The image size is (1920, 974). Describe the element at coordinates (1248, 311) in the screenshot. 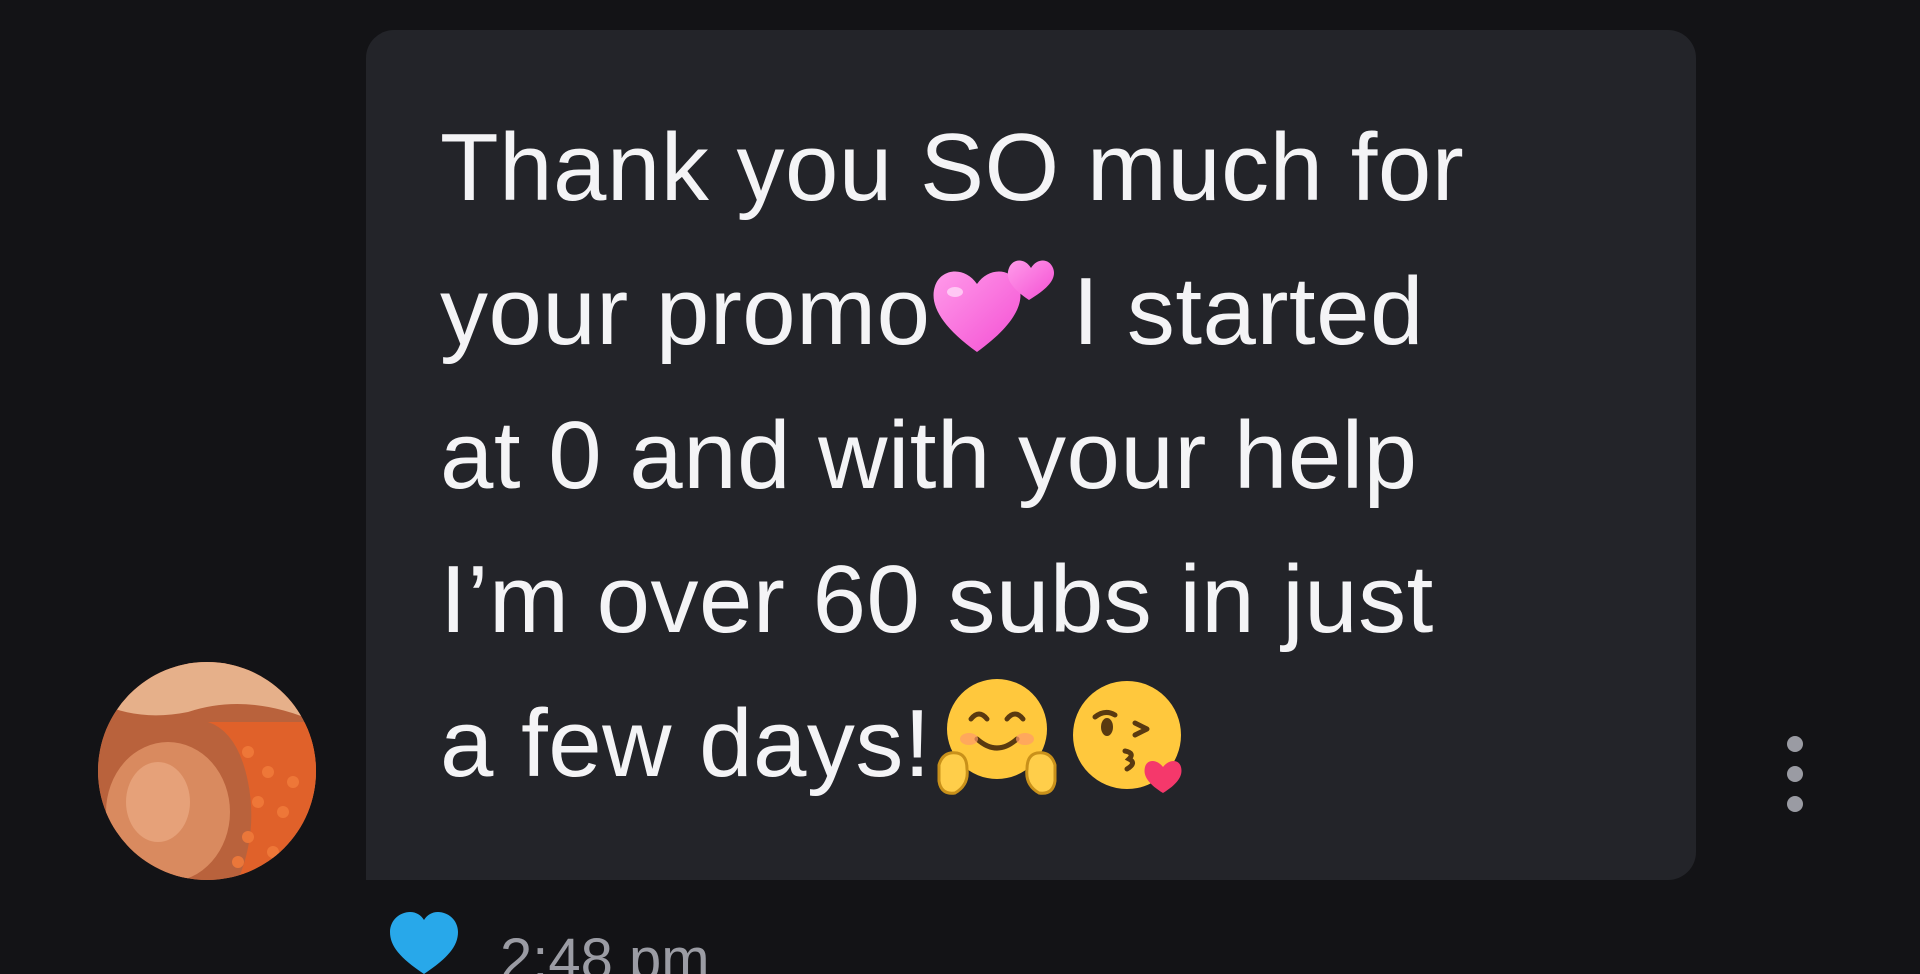

I see `message-fragment: I started` at that location.